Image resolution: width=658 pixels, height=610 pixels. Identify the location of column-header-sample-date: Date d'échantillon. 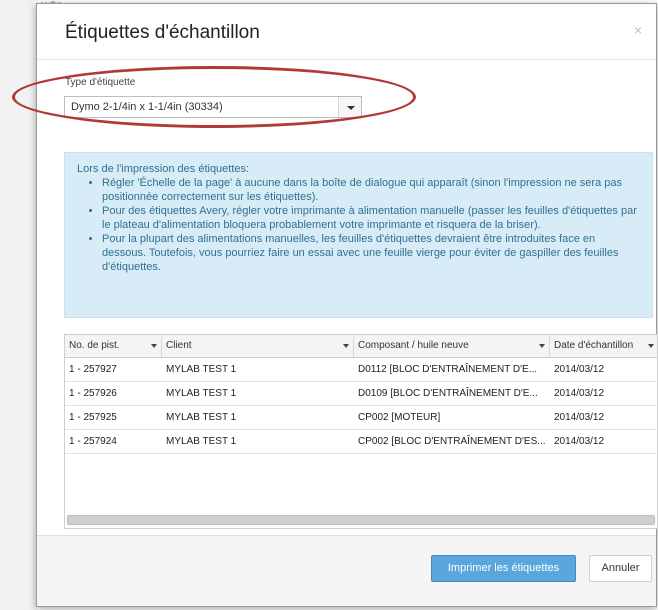
(603, 346).